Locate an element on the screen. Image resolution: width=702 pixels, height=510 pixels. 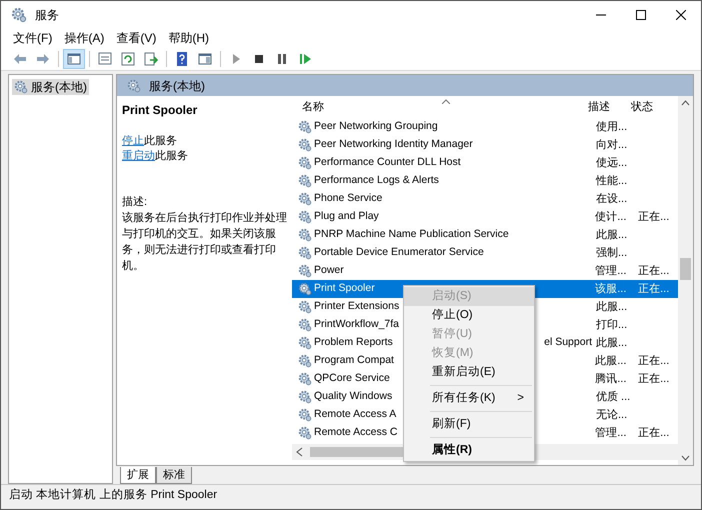
service-name: PNRP Machine Name Publication Service is located at coordinates (411, 235).